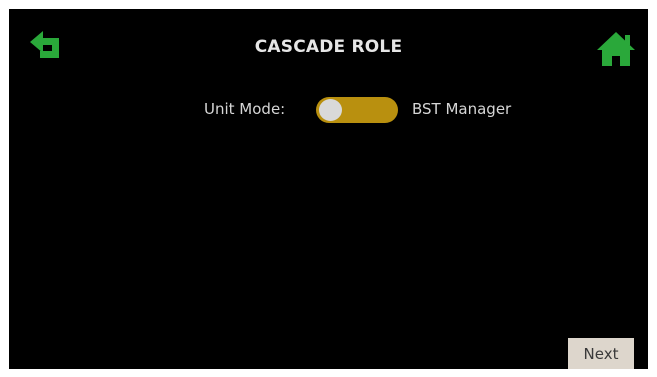 This screenshot has width=657, height=377. Describe the element at coordinates (357, 110) in the screenshot. I see `unit-mode-toggle` at that location.